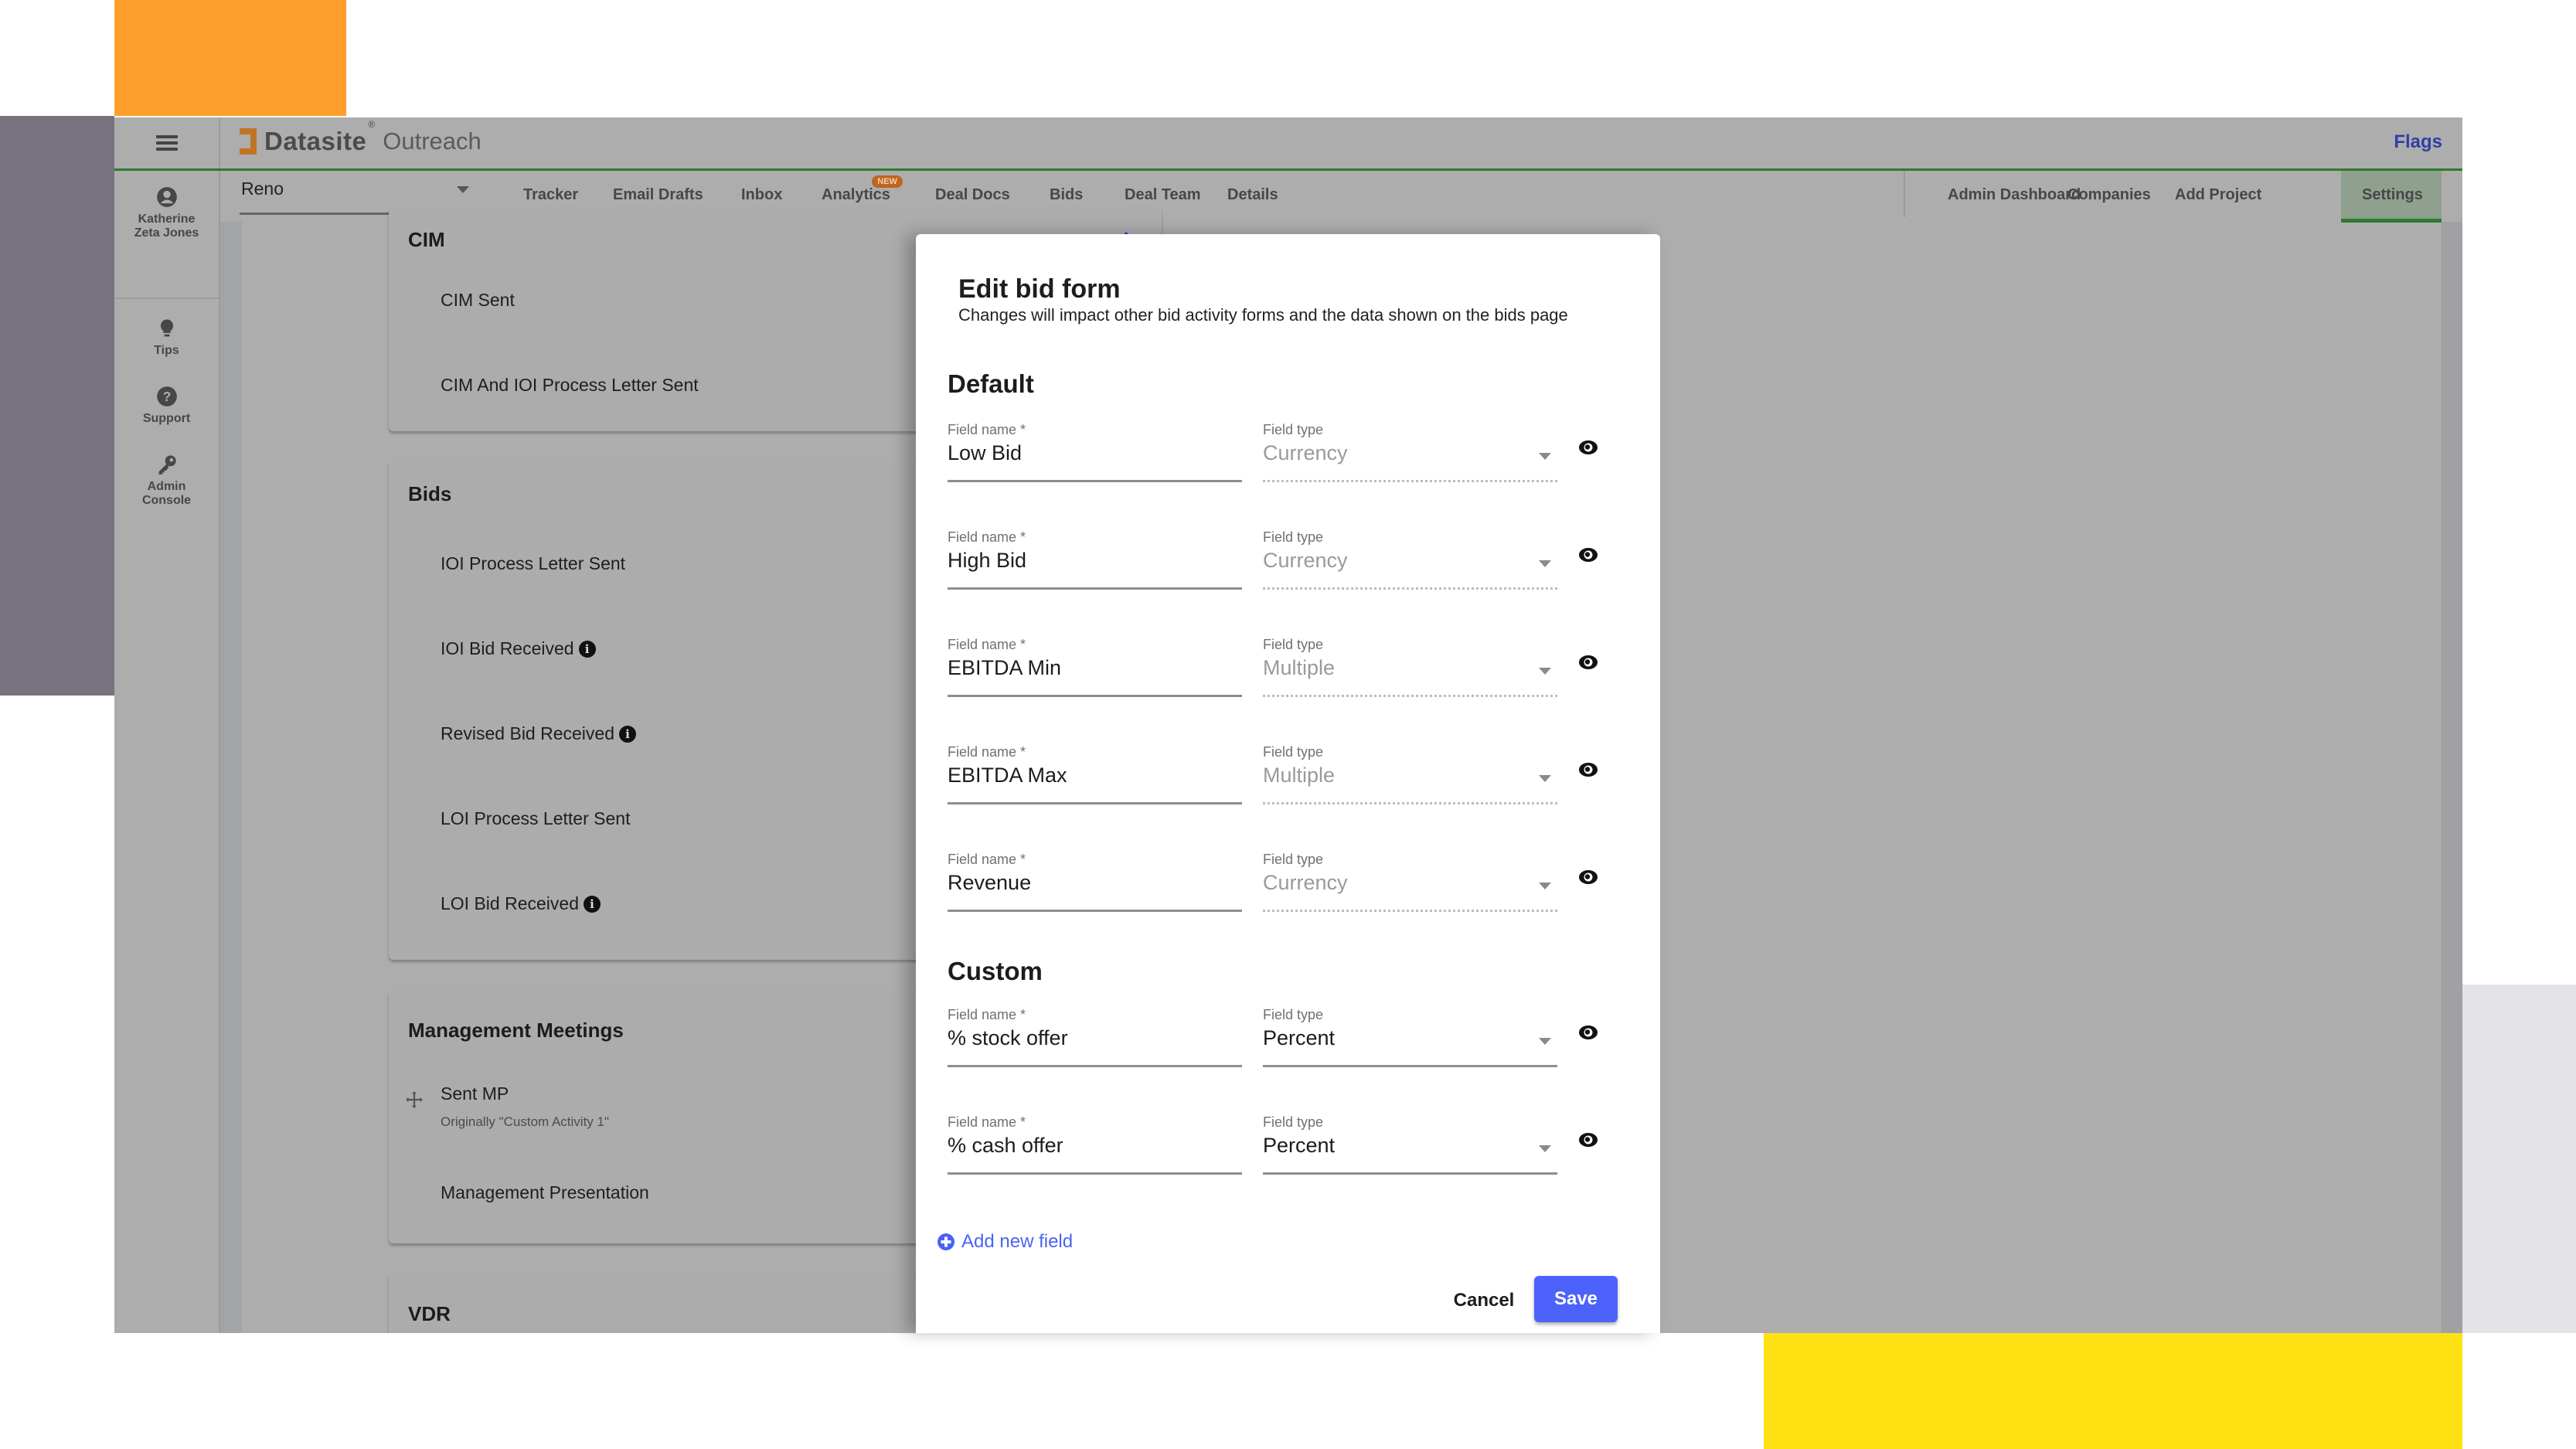 The image size is (2576, 1449). Describe the element at coordinates (985, 453) in the screenshot. I see `field-name-value: Low Bid` at that location.